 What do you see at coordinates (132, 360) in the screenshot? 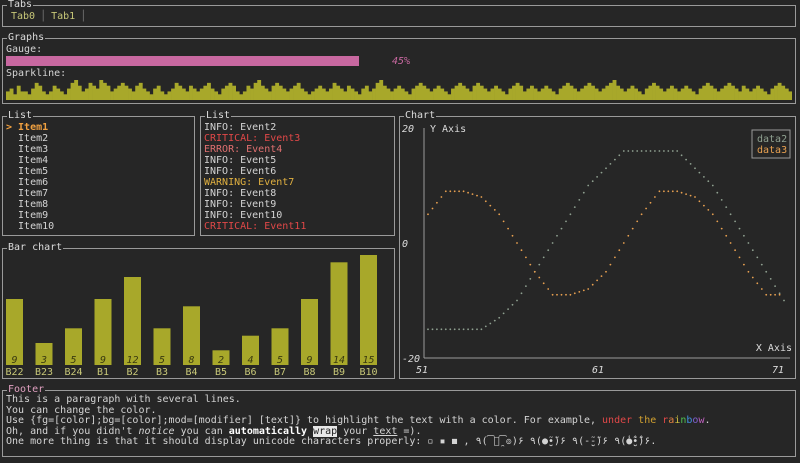
I see `bar-value-label: 12` at bounding box center [132, 360].